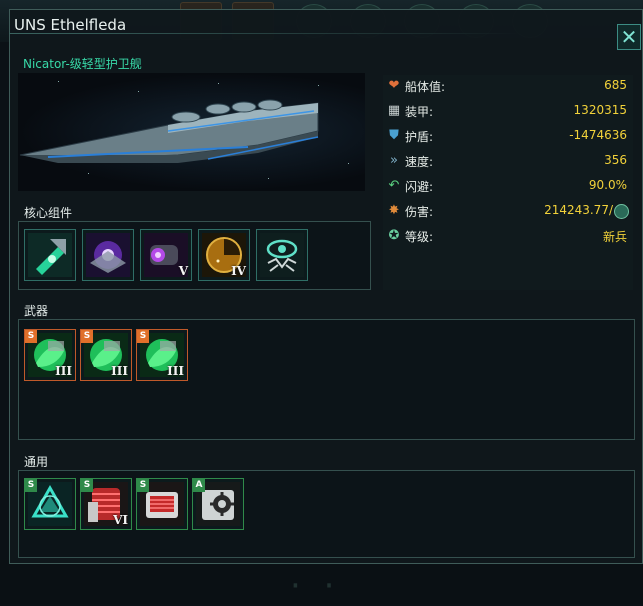  I want to click on stat-value: 214243.77/, so click(578, 210).